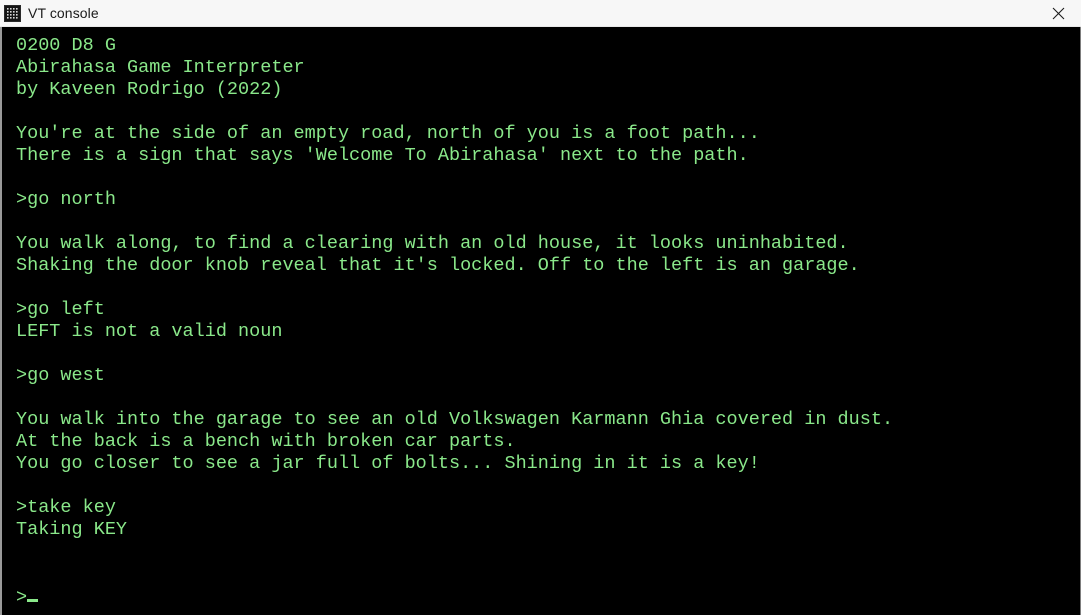  Describe the element at coordinates (72, 529) in the screenshot. I see `terminal-line: Taking KEY` at that location.